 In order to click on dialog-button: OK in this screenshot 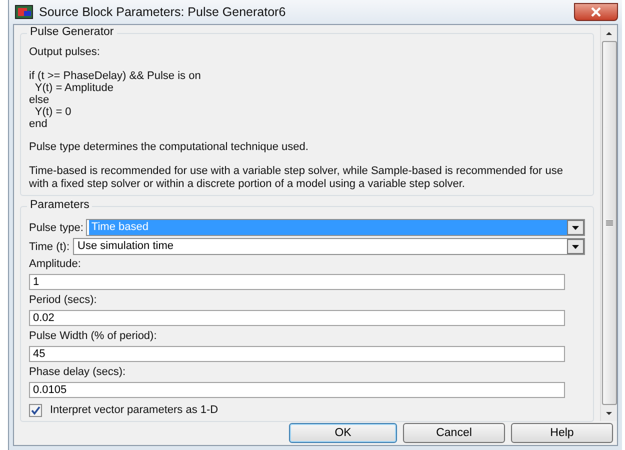, I will do `click(343, 433)`.